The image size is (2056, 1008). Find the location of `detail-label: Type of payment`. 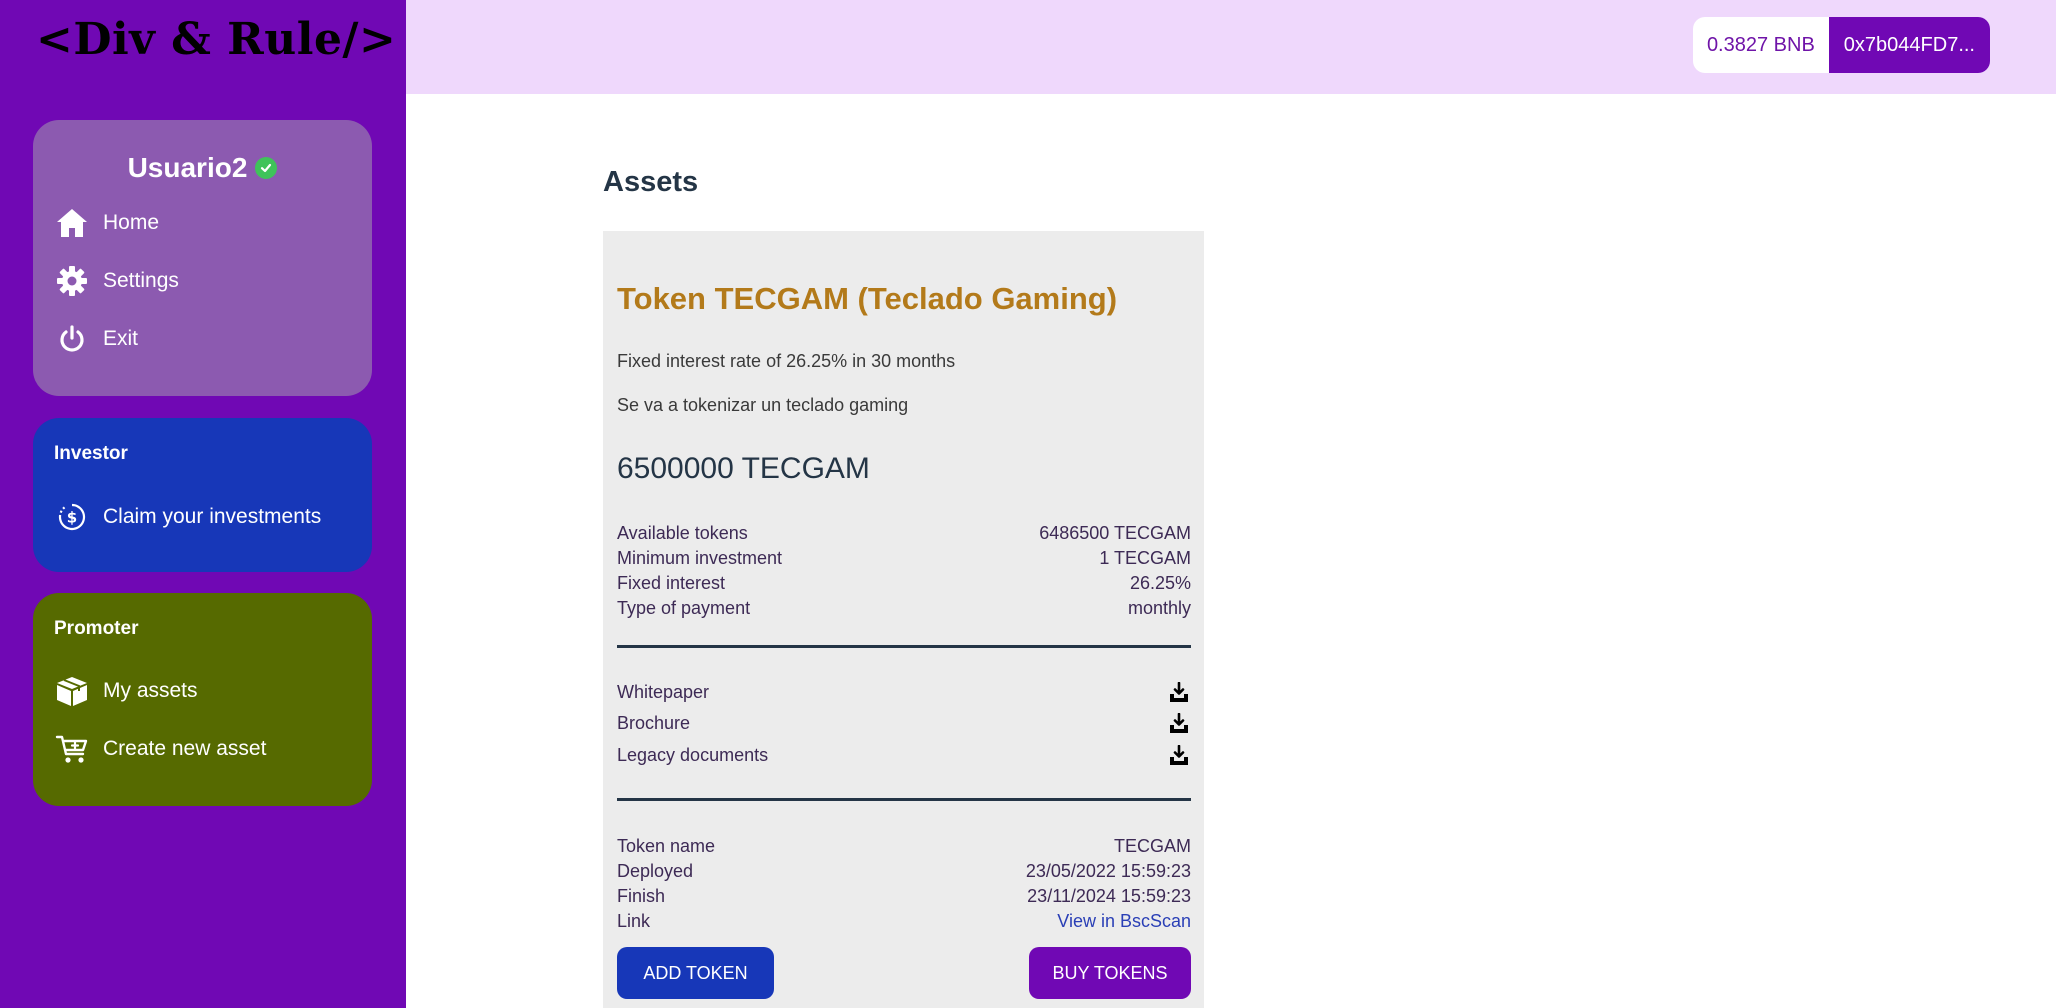

detail-label: Type of payment is located at coordinates (684, 608).